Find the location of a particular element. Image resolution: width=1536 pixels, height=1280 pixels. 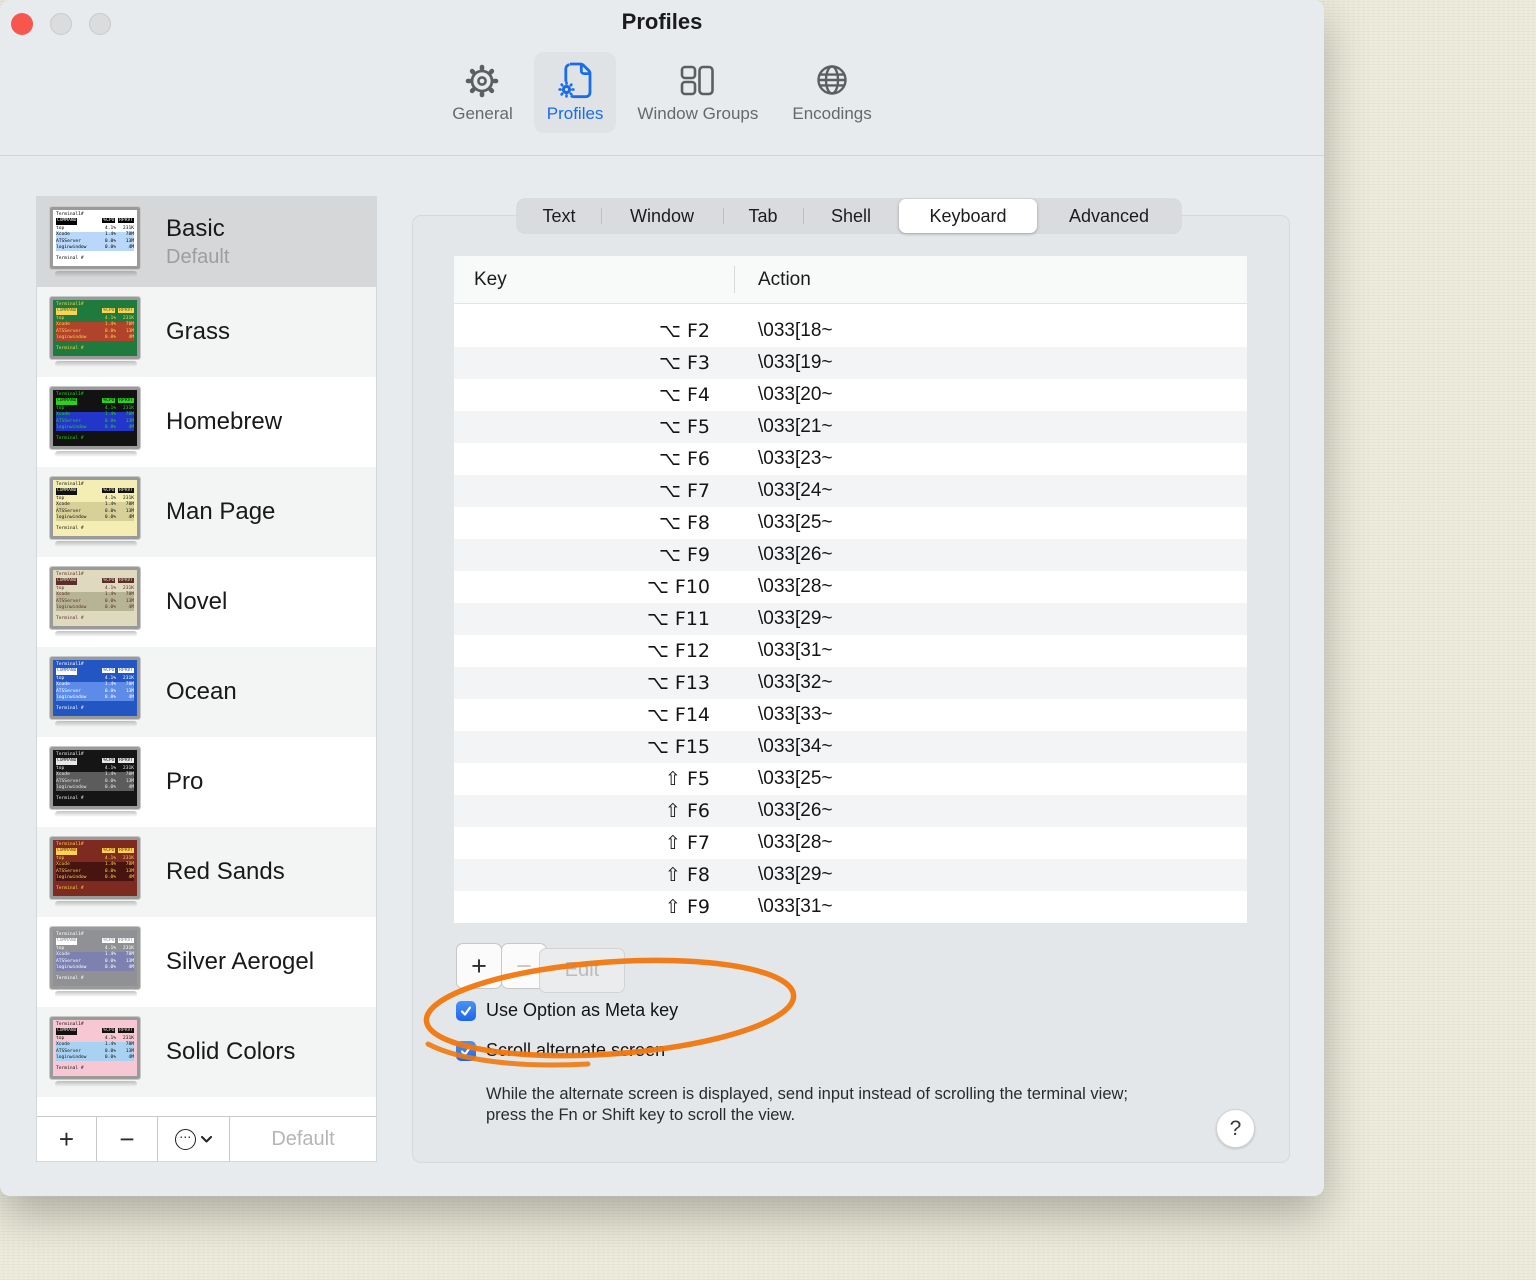

use-option-as-meta-key-label: Use Option as Meta key is located at coordinates (582, 1010).